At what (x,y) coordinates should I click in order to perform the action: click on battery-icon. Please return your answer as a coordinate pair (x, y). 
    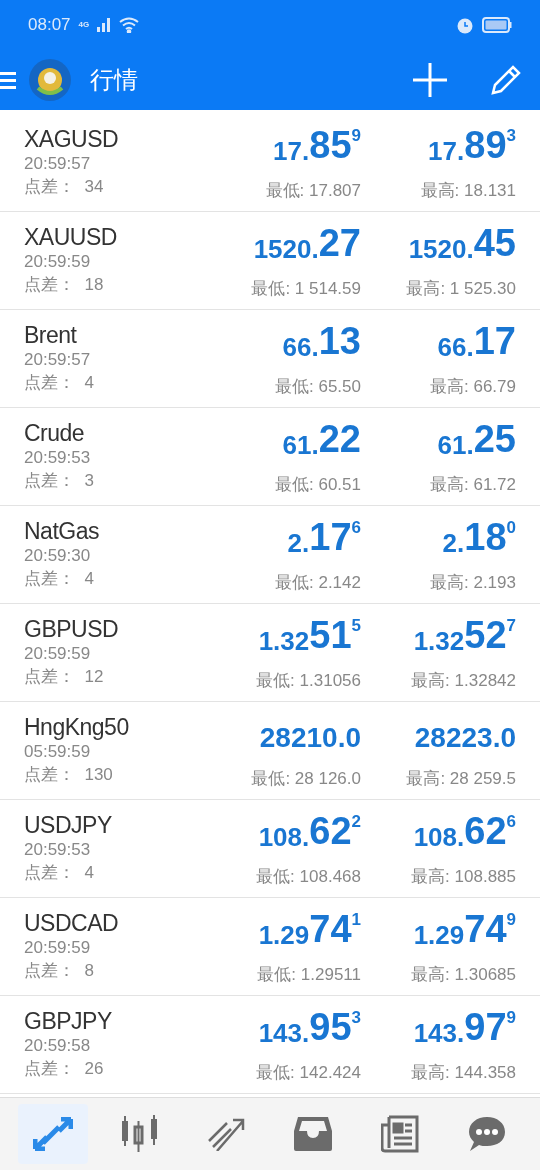
    Looking at the image, I should click on (497, 25).